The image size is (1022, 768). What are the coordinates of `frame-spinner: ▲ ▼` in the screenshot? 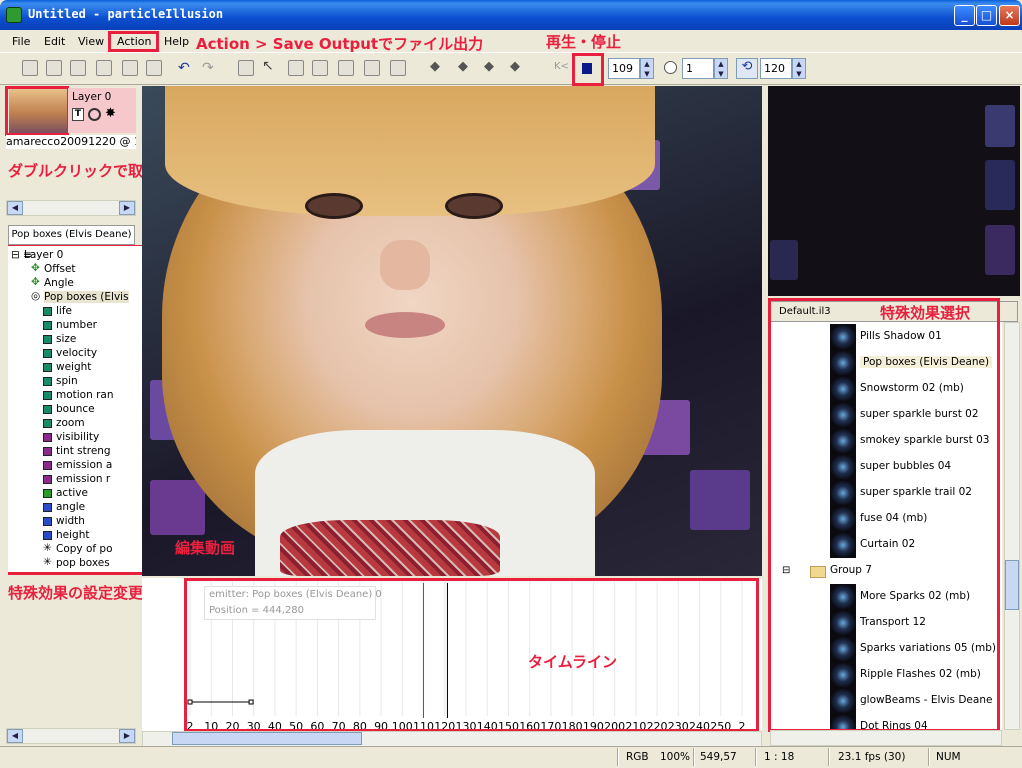 It's located at (647, 68).